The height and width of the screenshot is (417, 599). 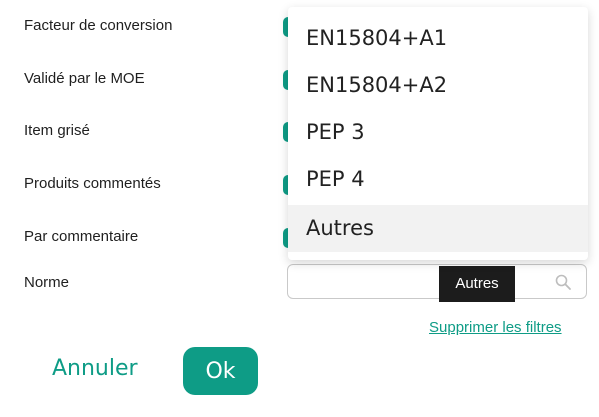 What do you see at coordinates (95, 368) in the screenshot?
I see `cancel-button: Annuler` at bounding box center [95, 368].